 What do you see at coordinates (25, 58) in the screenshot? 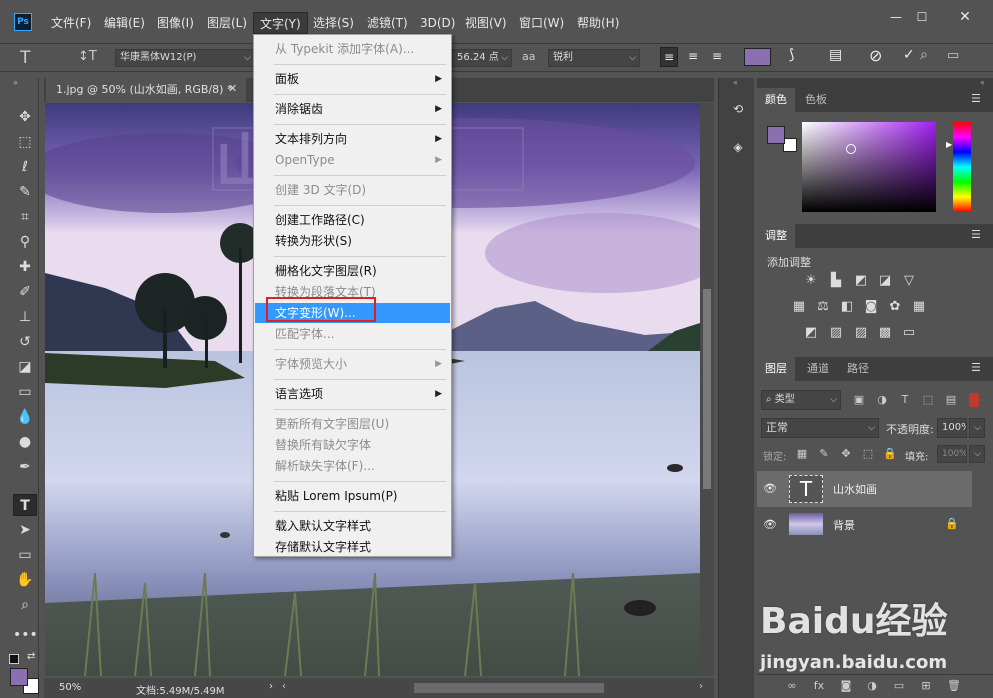
I see `type-tool-preset-icon: T` at bounding box center [25, 58].